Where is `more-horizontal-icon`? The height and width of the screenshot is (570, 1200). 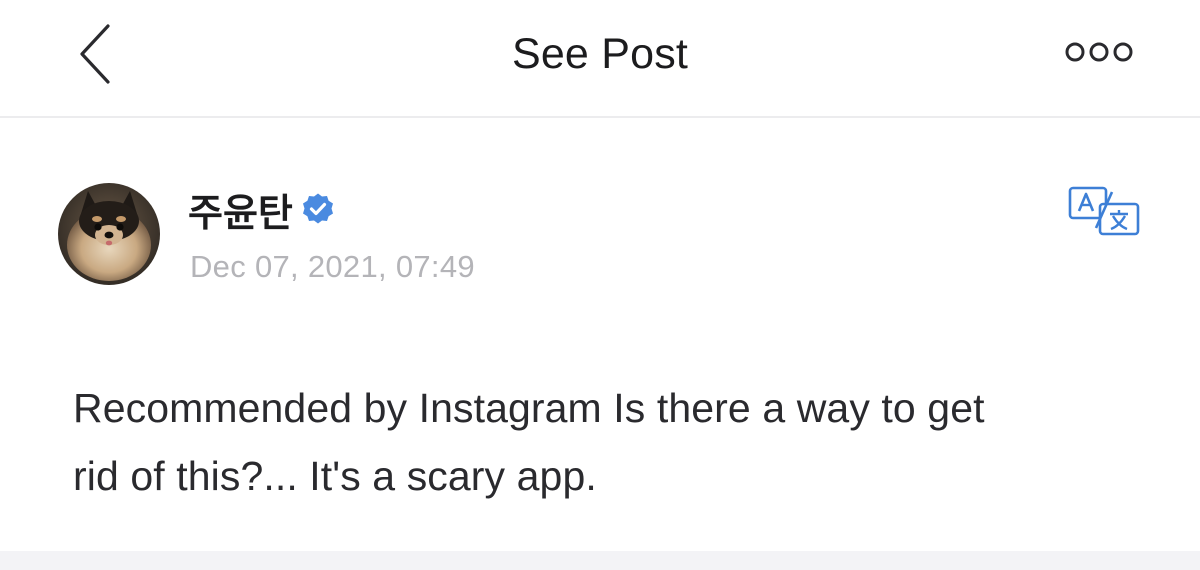
more-horizontal-icon is located at coordinates (1099, 52).